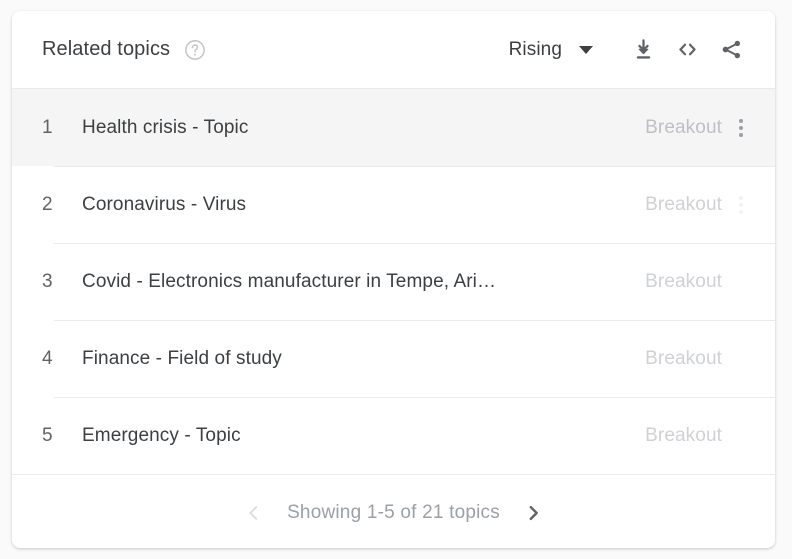 Image resolution: width=792 pixels, height=559 pixels. I want to click on row-title: Emergency - Topic, so click(363, 436).